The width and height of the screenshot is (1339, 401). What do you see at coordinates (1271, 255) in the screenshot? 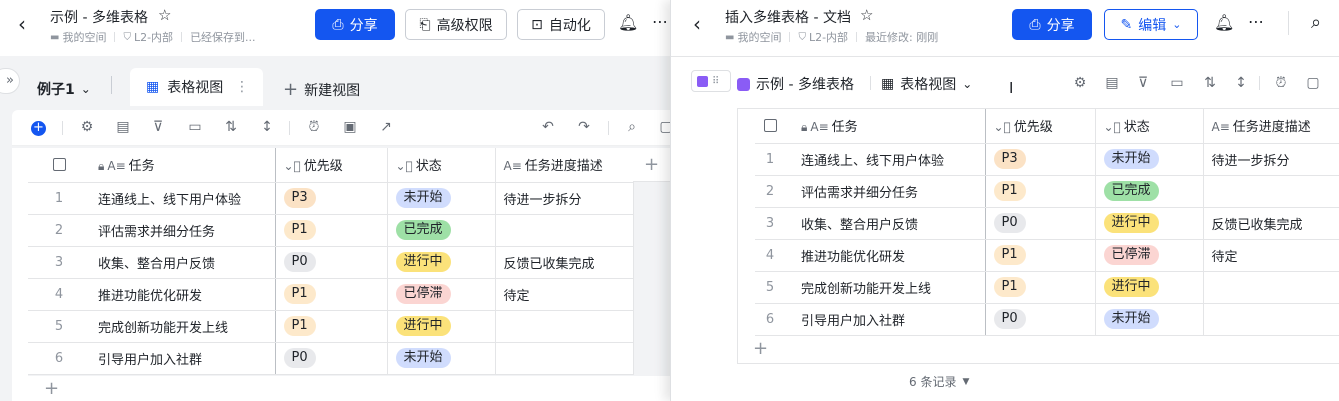
I see `desc-cell: 待定` at bounding box center [1271, 255].